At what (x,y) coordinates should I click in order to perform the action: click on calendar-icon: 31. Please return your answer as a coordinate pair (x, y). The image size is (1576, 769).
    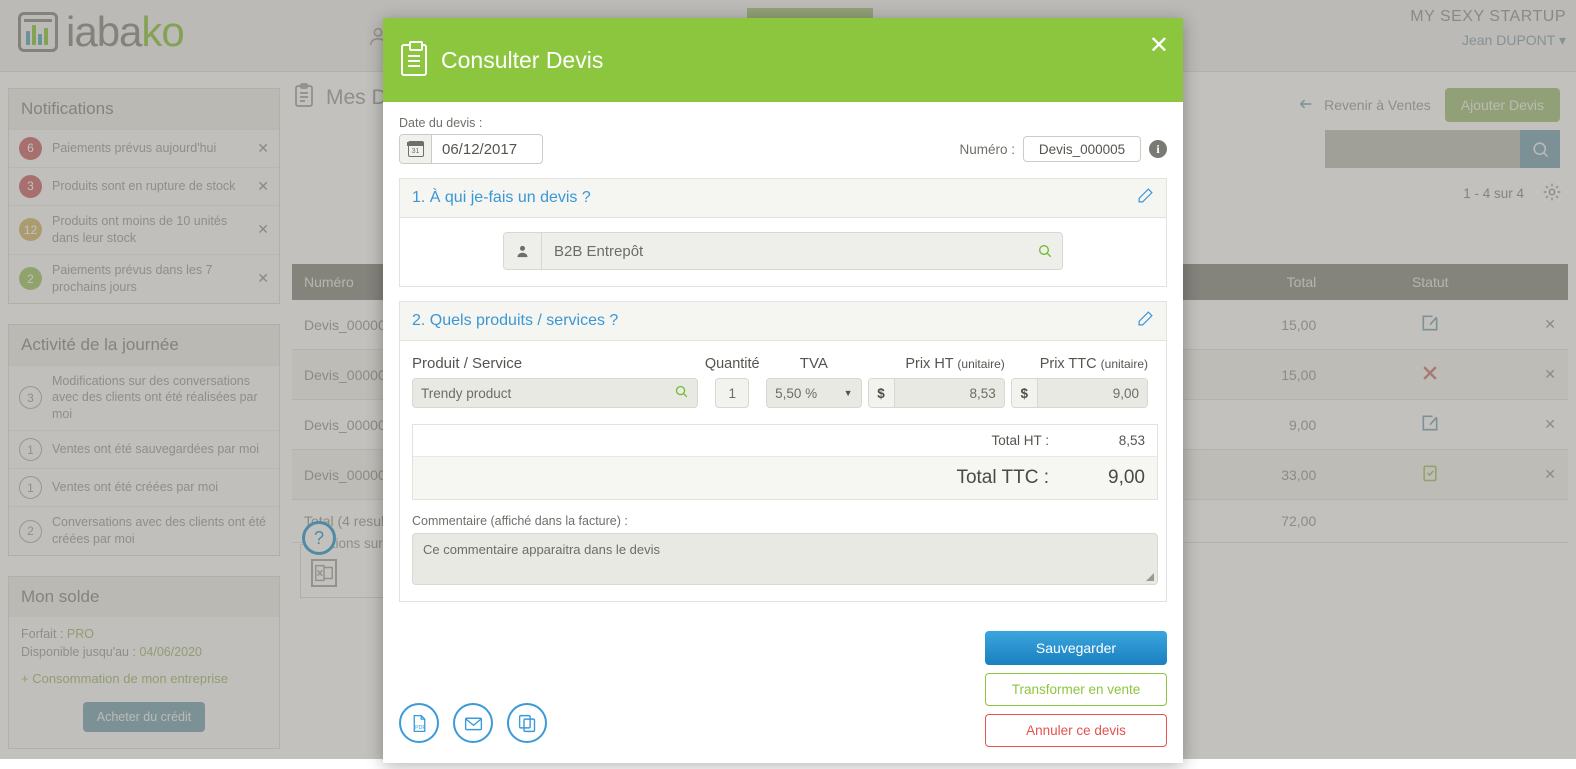
    Looking at the image, I should click on (416, 149).